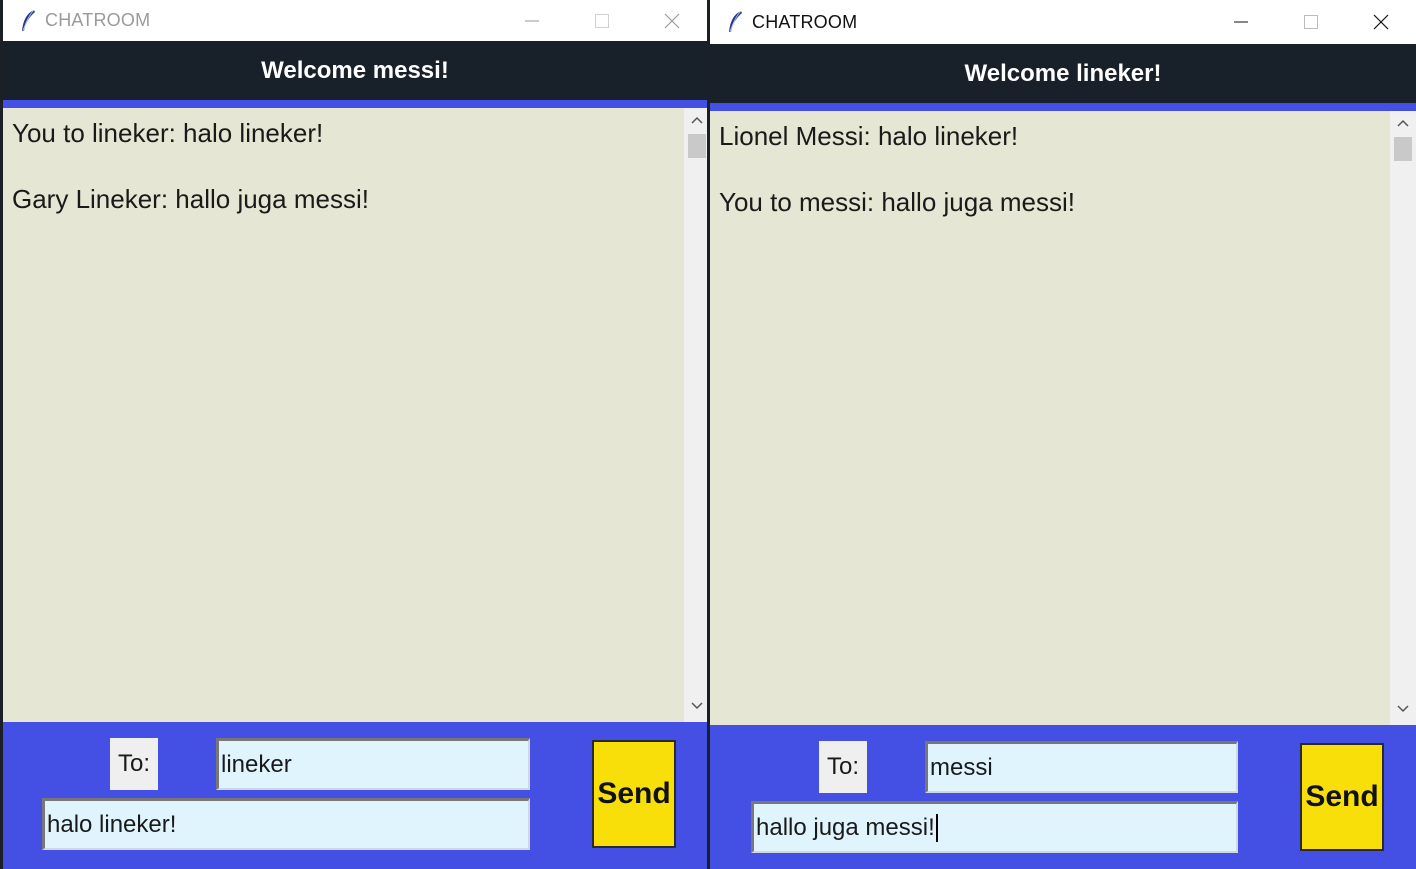 This screenshot has height=869, width=1416. Describe the element at coordinates (112, 824) in the screenshot. I see `message-value: halo lineker!` at that location.